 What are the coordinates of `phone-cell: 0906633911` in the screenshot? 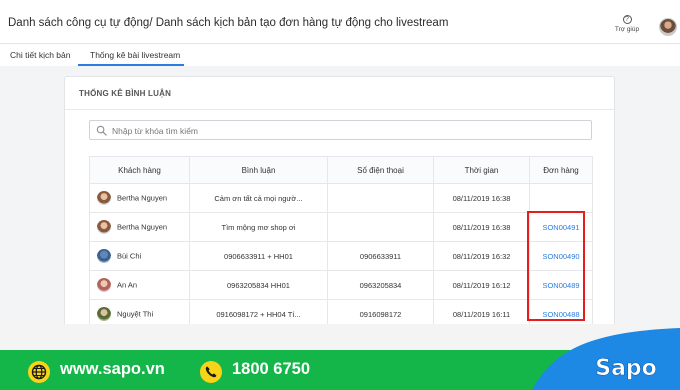 It's located at (380, 256).